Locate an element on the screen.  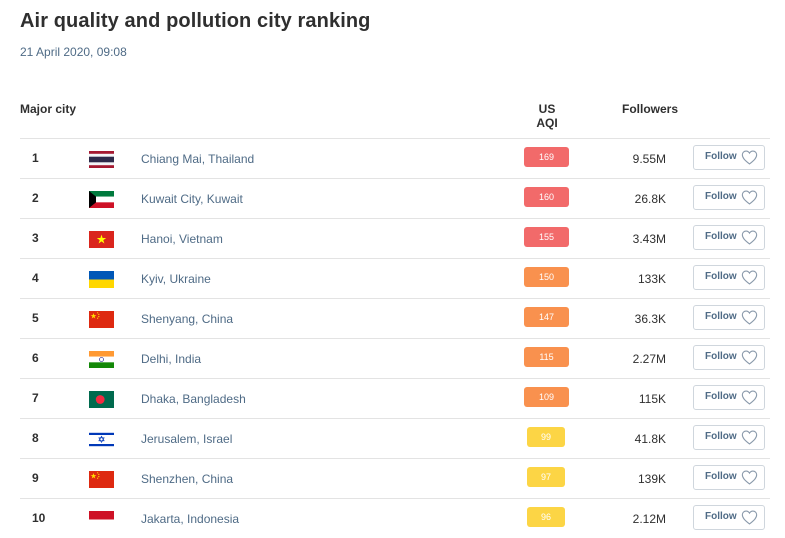
rank-number: 4 is located at coordinates (35, 278).